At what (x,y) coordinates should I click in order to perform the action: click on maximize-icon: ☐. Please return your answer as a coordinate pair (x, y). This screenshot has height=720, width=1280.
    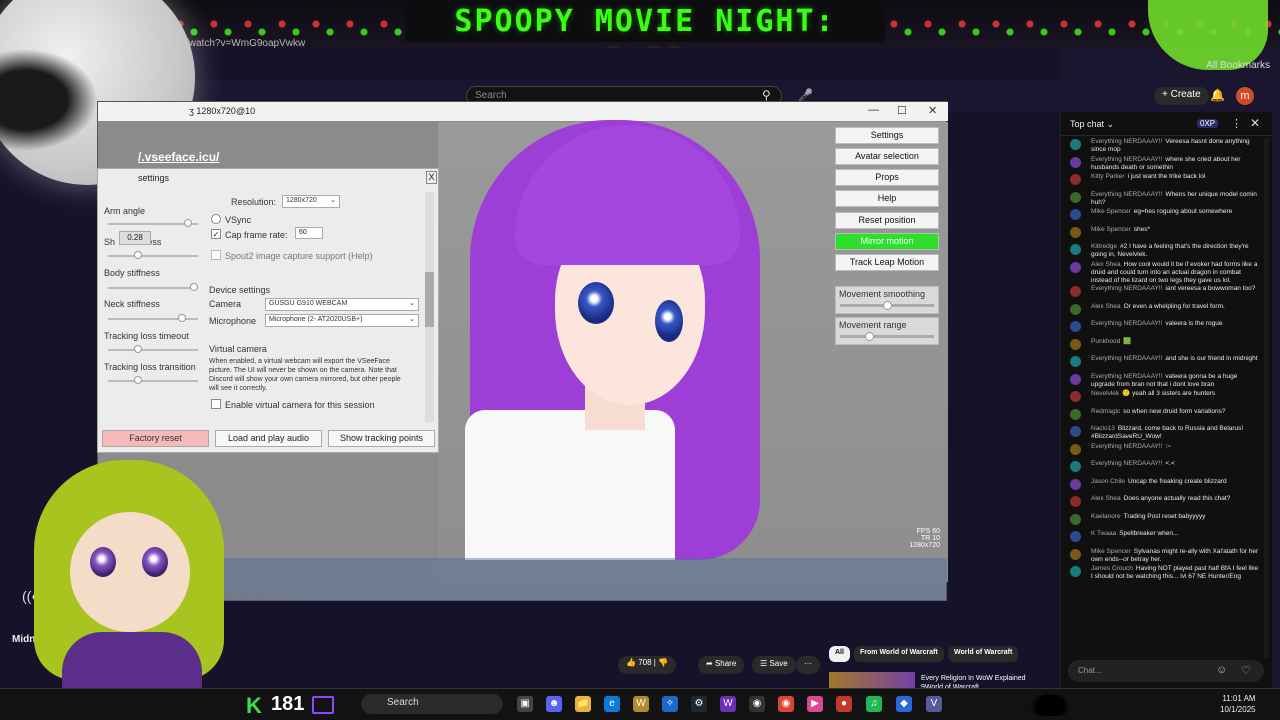
    Looking at the image, I should click on (902, 110).